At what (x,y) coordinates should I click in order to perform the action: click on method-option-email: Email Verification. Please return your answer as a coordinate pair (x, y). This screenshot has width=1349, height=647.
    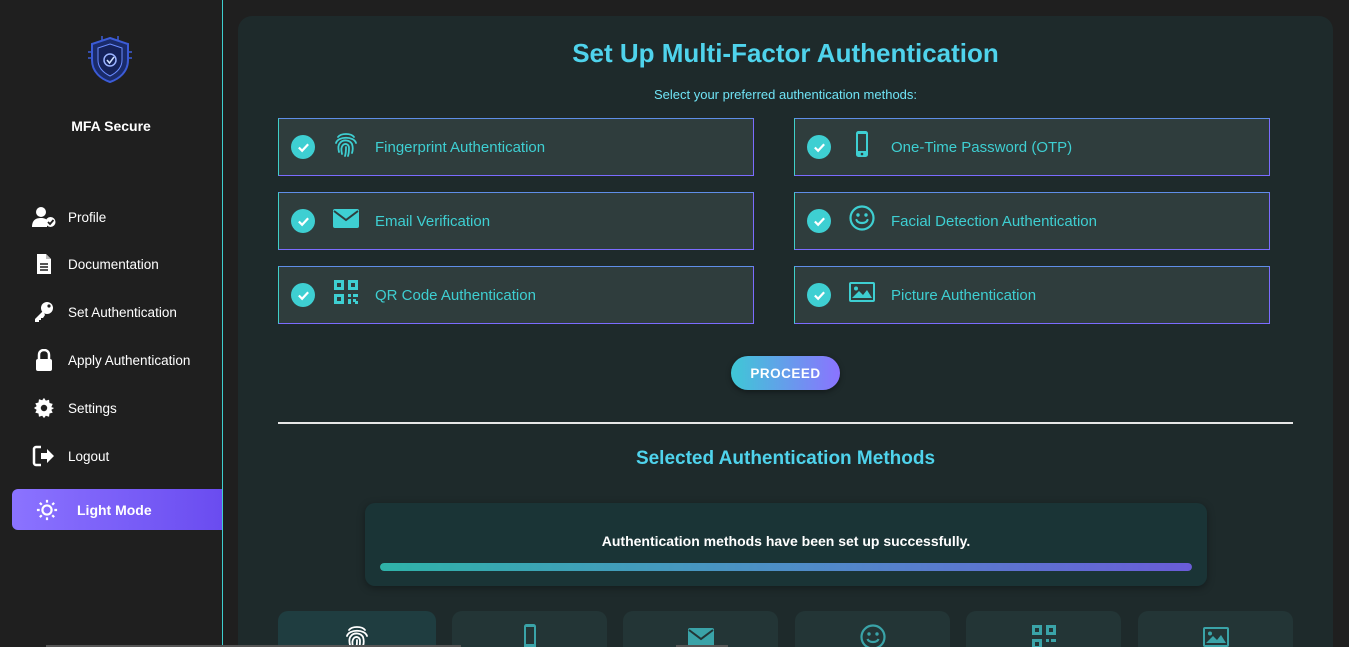
    Looking at the image, I should click on (516, 221).